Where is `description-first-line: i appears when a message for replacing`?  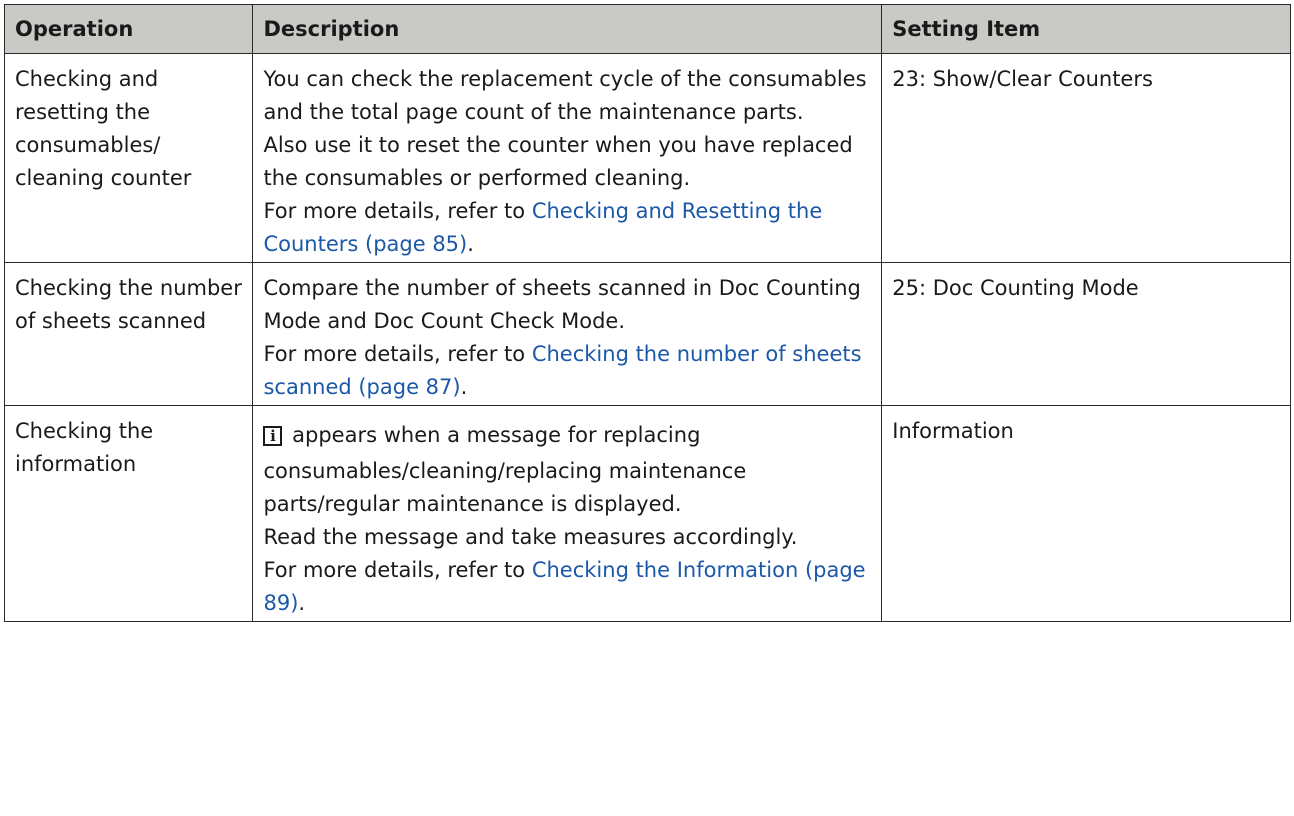 description-first-line: i appears when a message for replacing is located at coordinates (568, 435).